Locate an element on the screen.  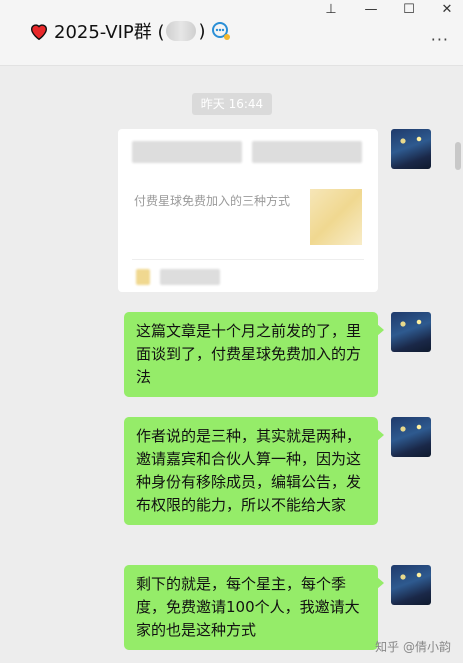
chat-info-icon is located at coordinates (221, 31).